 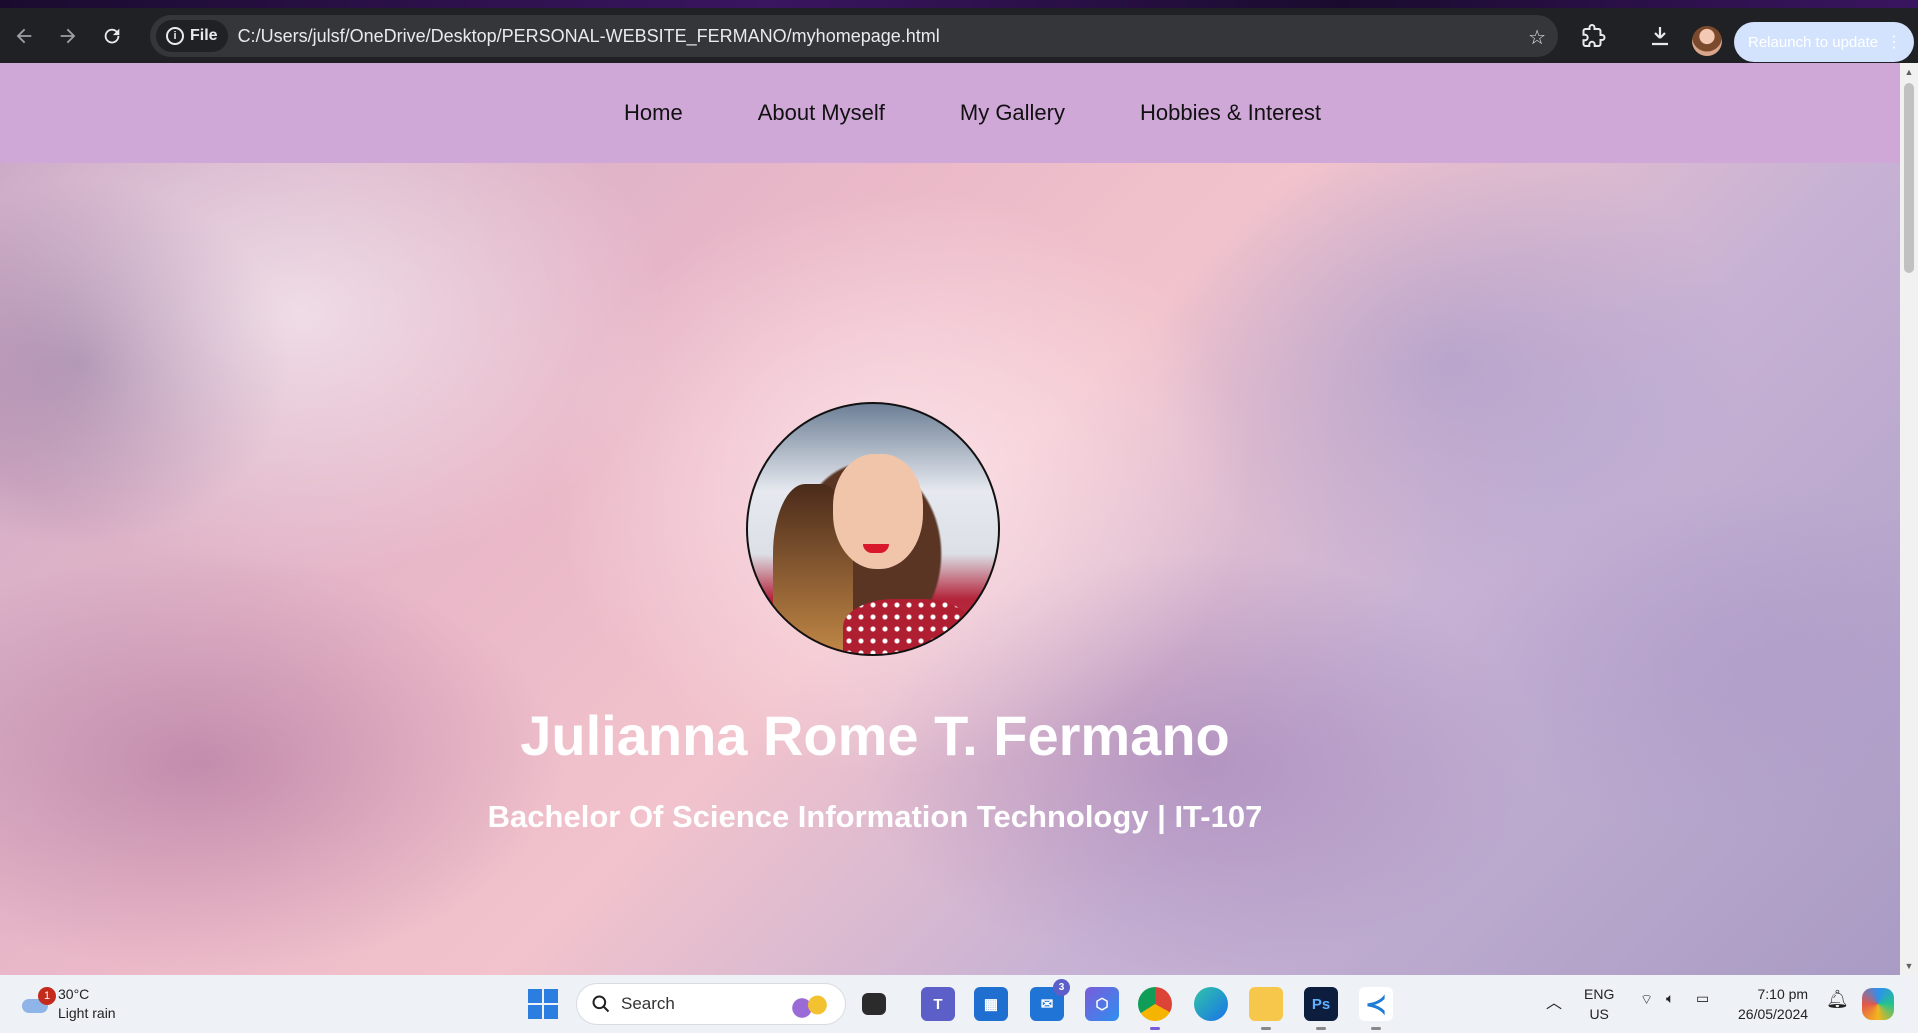 What do you see at coordinates (204, 35) in the screenshot?
I see `file-chip-label: File` at bounding box center [204, 35].